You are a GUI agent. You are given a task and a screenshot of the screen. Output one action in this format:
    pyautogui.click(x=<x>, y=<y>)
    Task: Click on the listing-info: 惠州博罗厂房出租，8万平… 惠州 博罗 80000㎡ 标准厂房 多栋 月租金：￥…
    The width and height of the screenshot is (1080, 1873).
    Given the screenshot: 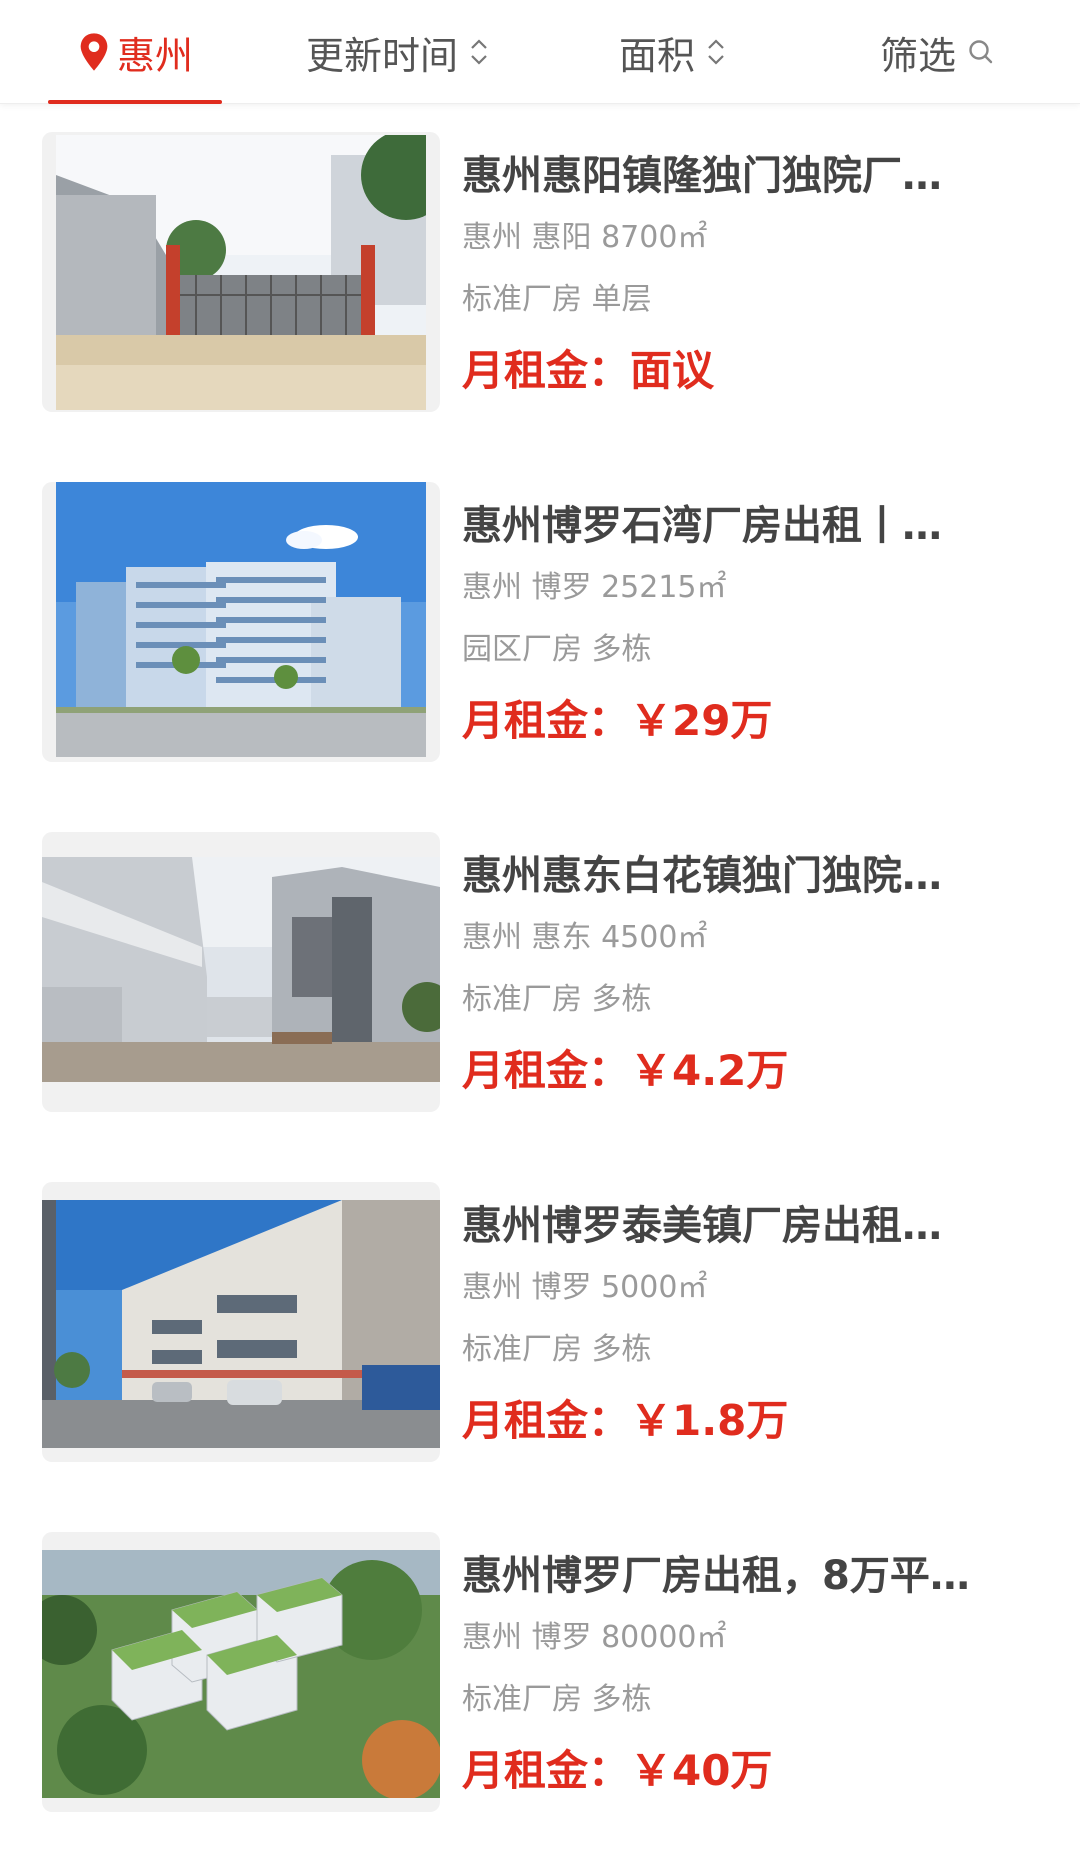 What is the action you would take?
    pyautogui.click(x=752, y=1674)
    